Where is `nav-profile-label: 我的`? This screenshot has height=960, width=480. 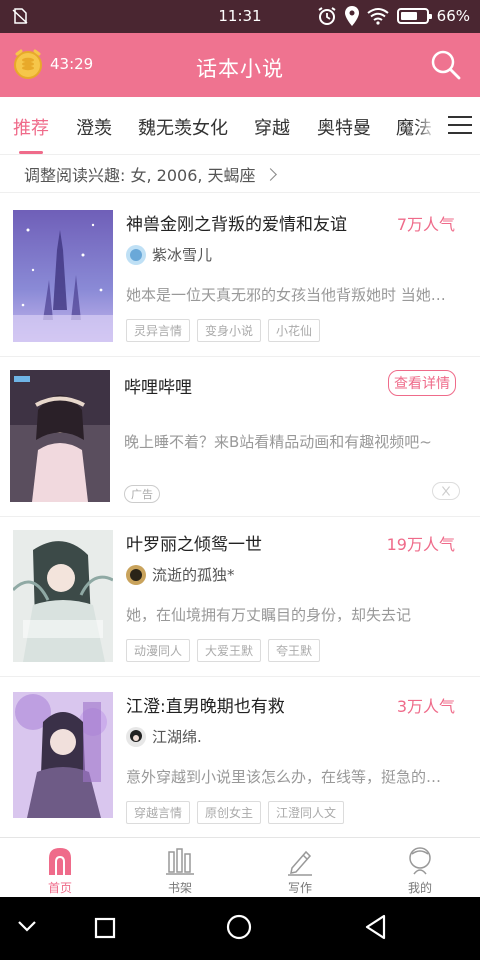
nav-profile-label: 我的 is located at coordinates (419, 888).